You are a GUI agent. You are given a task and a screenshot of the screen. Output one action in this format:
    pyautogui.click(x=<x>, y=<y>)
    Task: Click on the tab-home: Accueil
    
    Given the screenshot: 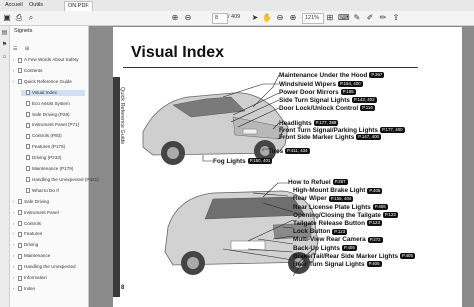 What is the action you would take?
    pyautogui.click(x=14, y=5)
    